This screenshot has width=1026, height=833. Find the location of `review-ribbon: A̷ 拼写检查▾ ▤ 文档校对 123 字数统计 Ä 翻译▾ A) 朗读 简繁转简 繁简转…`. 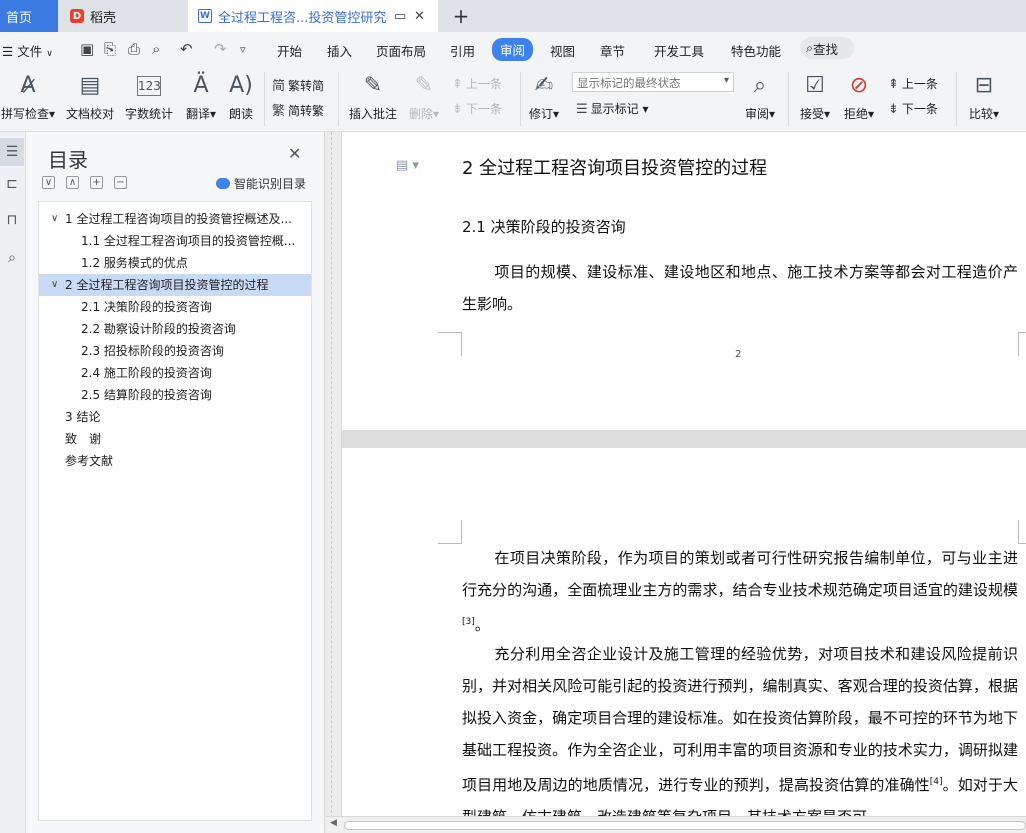

review-ribbon: A̷ 拼写检查▾ ▤ 文档校对 123 字数统计 Ä 翻译▾ A) 朗读 简繁转简 繁简转… is located at coordinates (513, 99).